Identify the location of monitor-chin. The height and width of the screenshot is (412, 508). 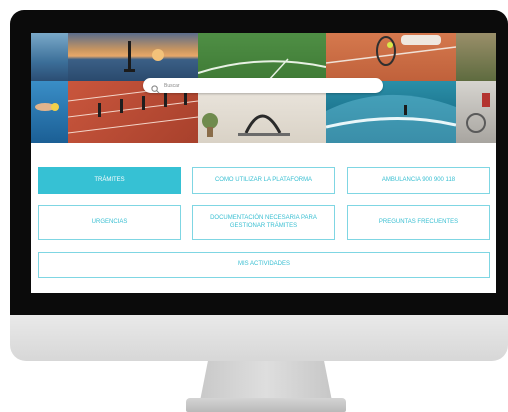
(259, 338).